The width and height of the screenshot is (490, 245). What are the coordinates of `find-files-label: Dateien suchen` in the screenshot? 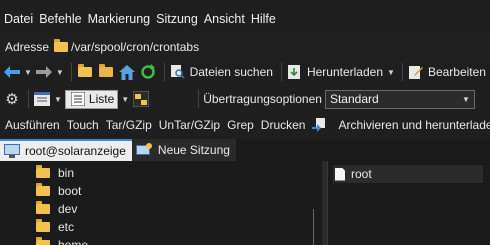 It's located at (231, 72).